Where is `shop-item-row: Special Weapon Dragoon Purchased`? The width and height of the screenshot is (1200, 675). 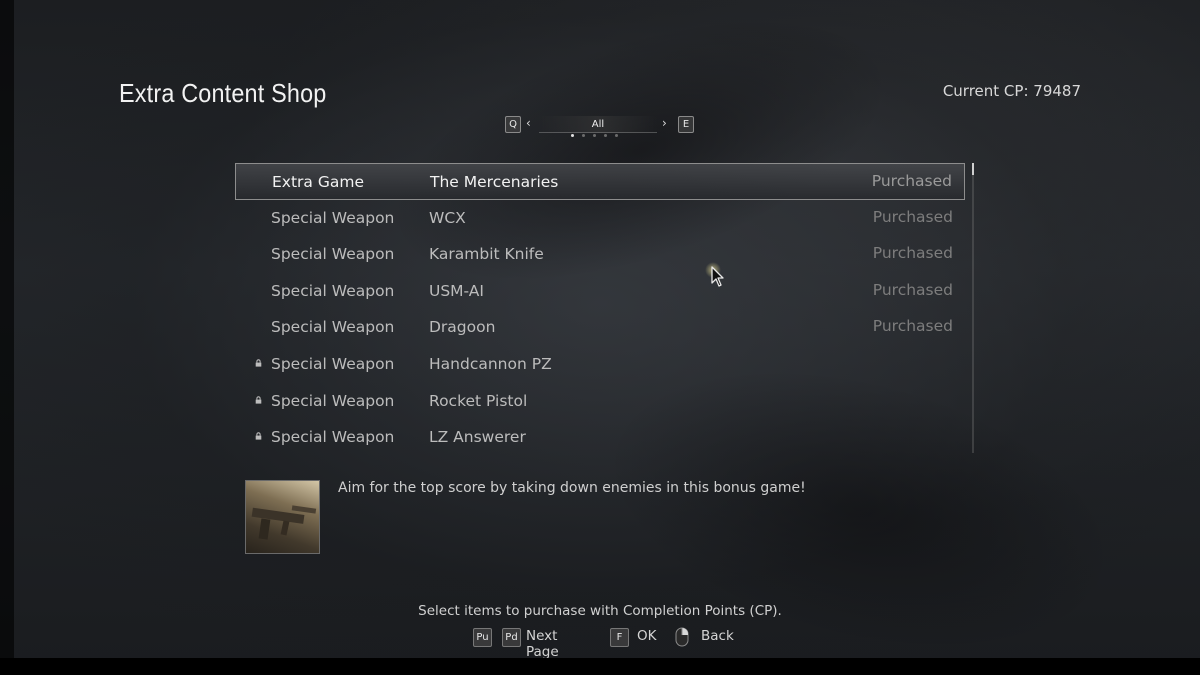 shop-item-row: Special Weapon Dragoon Purchased is located at coordinates (600, 327).